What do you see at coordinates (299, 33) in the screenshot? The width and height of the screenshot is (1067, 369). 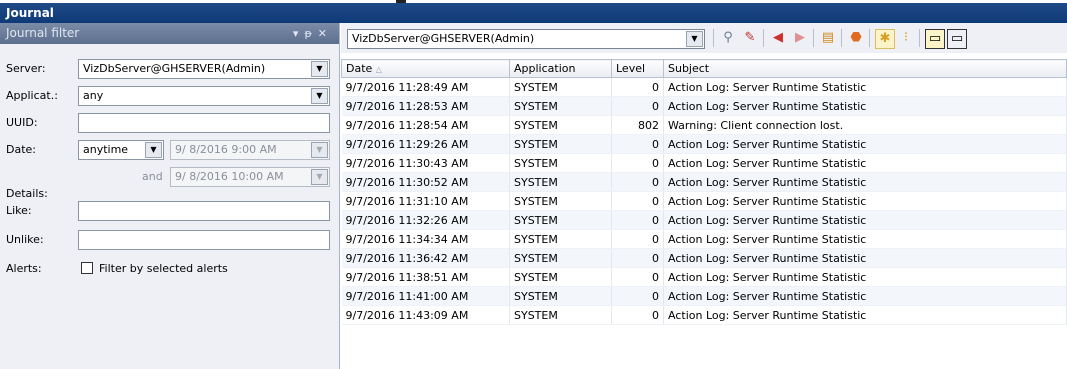 I see `dropdown-icon: ▾` at bounding box center [299, 33].